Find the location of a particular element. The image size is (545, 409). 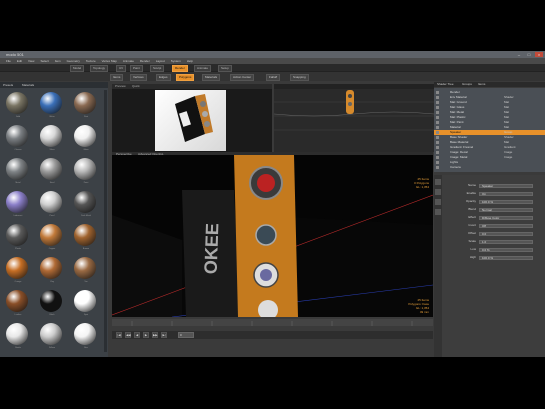

material-preset: Glass is located at coordinates (86, 139).